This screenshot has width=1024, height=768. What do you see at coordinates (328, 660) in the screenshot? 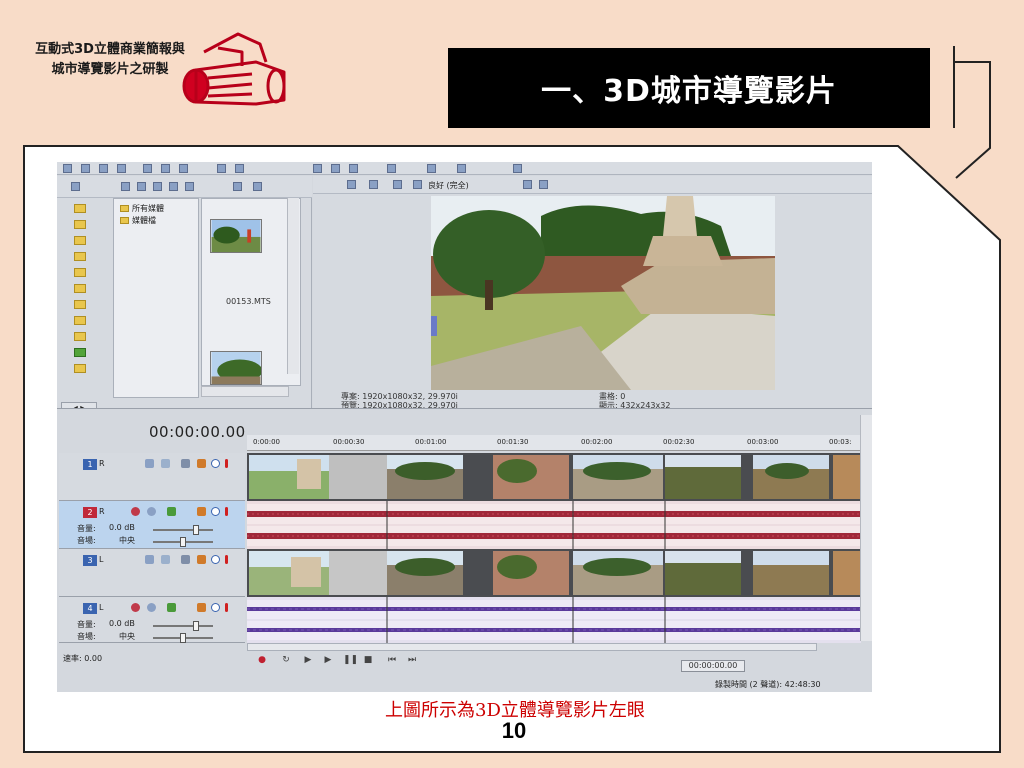
I see `play-button: ▶` at bounding box center [328, 660].